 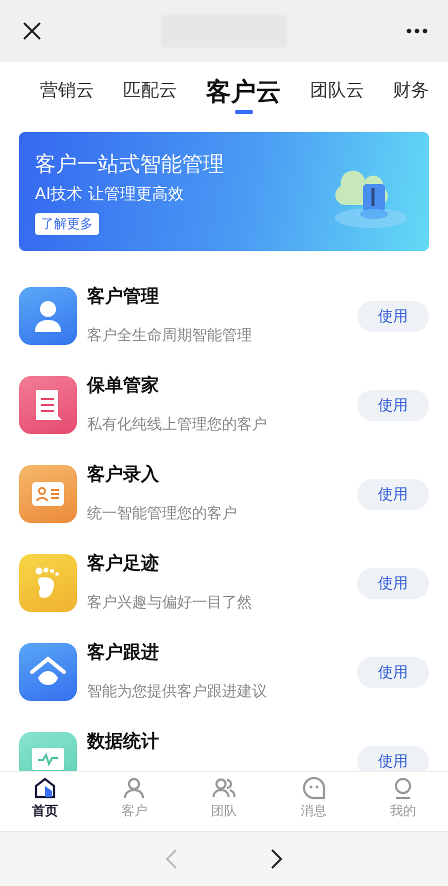 What do you see at coordinates (403, 801) in the screenshot?
I see `nav-tab: 我的` at bounding box center [403, 801].